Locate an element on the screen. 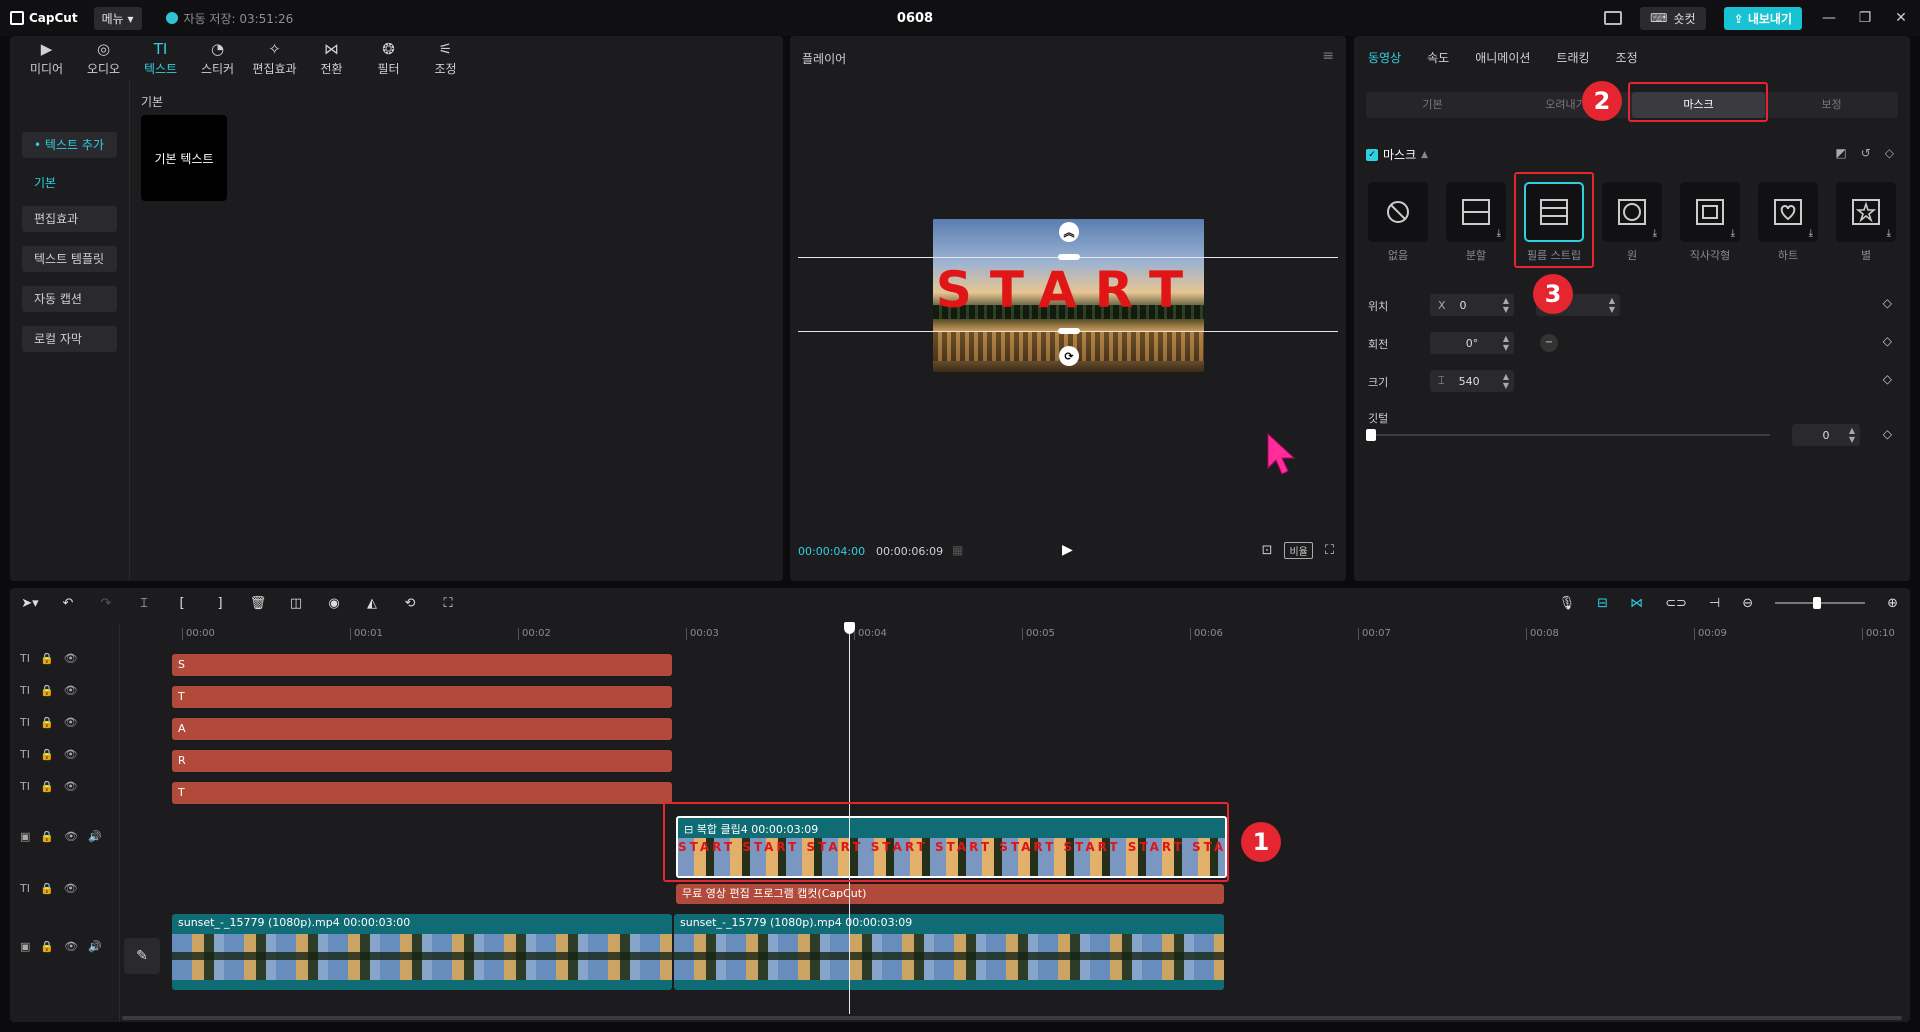 The image size is (1920, 1032). mask-option-heart: ⤓ 하트 is located at coordinates (1788, 222).